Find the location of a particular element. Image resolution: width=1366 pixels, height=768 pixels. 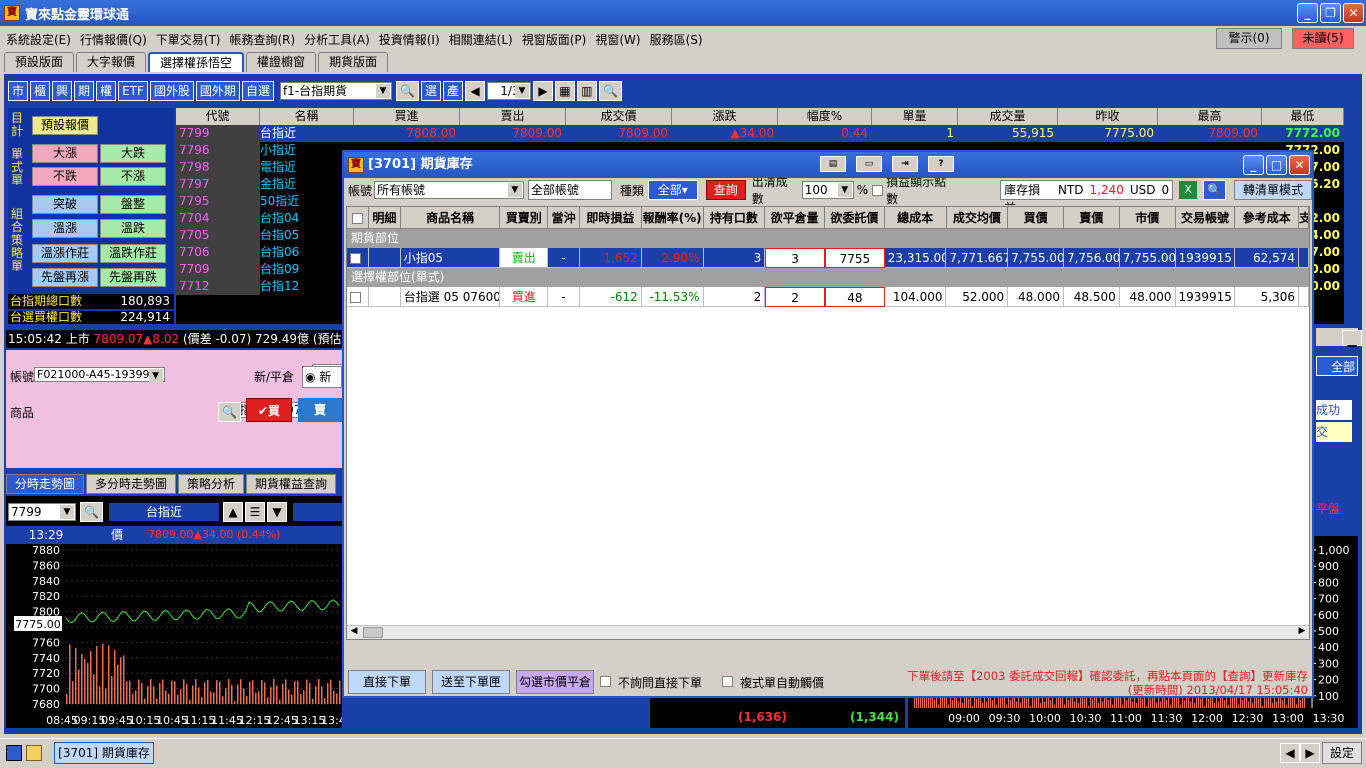

menu-item-2: 下單交易(T) is located at coordinates (188, 39).